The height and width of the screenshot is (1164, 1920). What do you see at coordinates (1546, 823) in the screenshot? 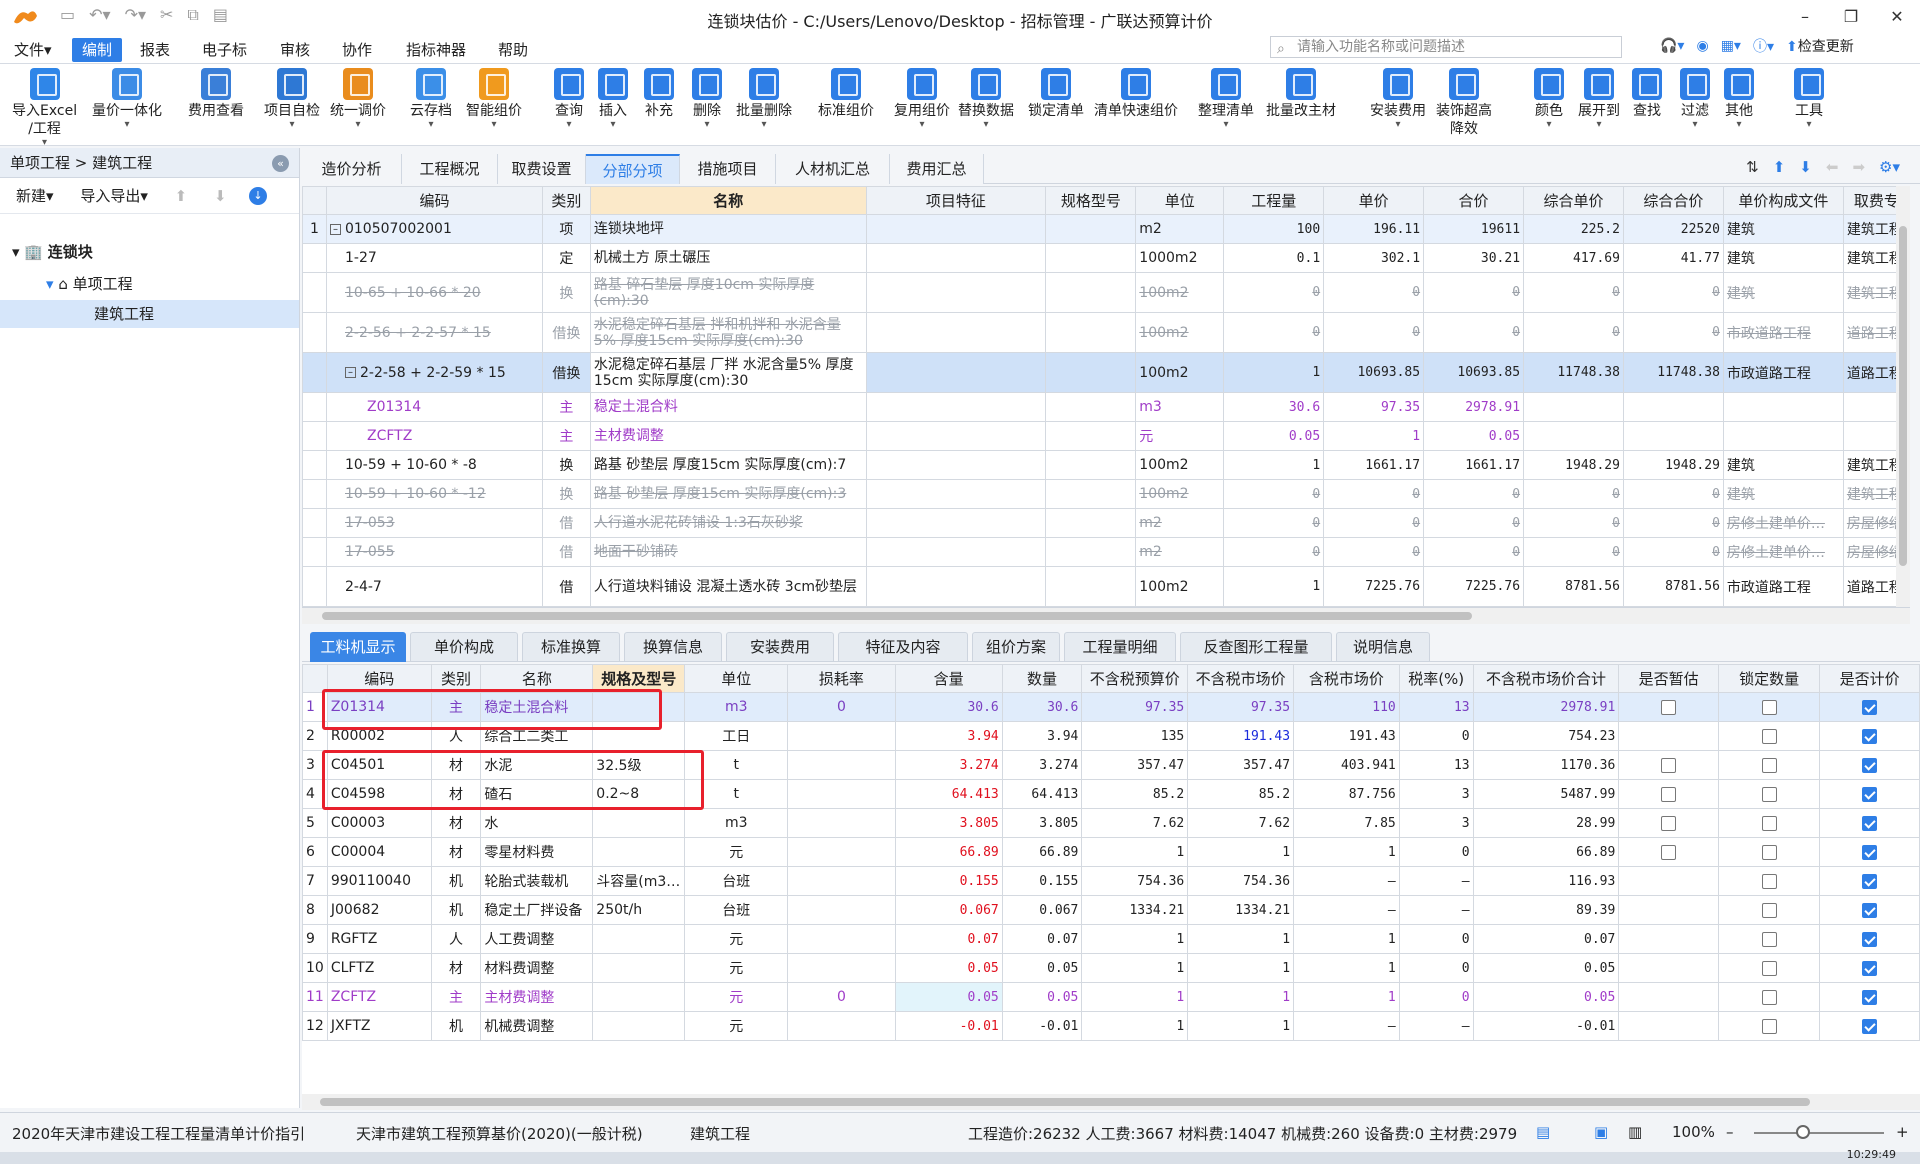
I see `table-cell: 28.99` at bounding box center [1546, 823].